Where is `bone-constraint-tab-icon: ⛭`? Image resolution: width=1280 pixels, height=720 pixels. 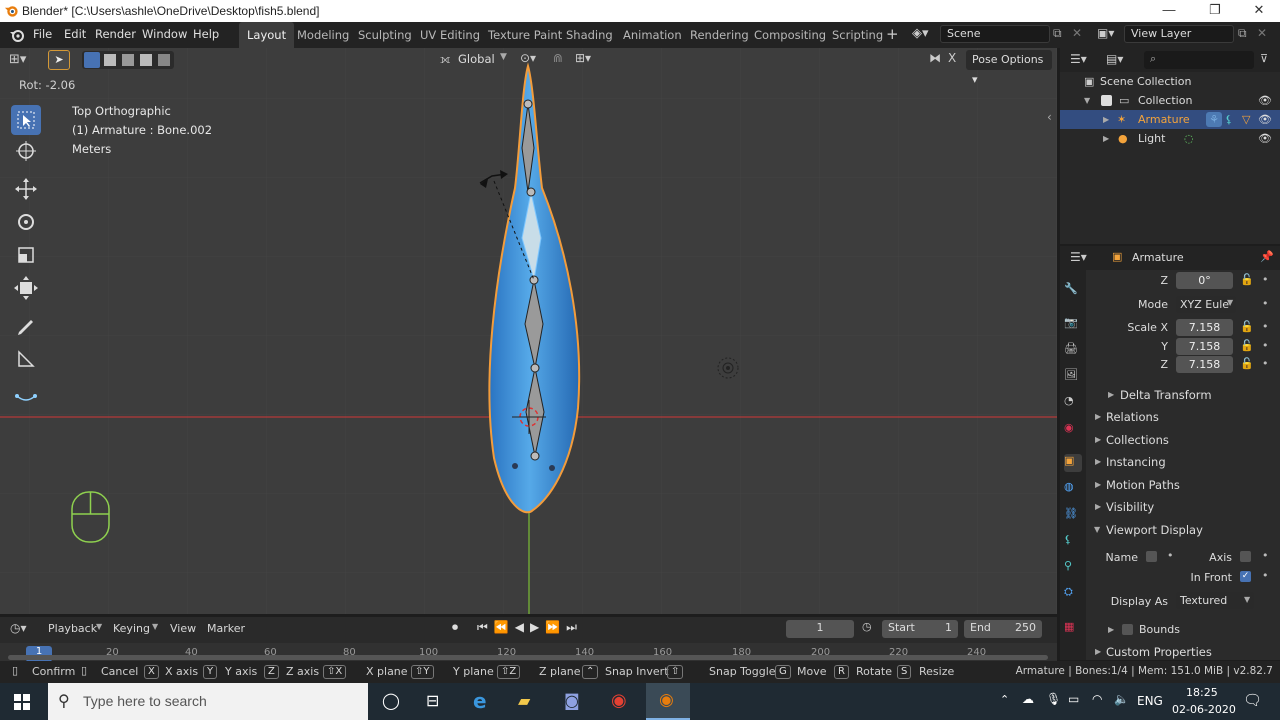
bone-constraint-tab-icon: ⛭ is located at coordinates (1073, 594).